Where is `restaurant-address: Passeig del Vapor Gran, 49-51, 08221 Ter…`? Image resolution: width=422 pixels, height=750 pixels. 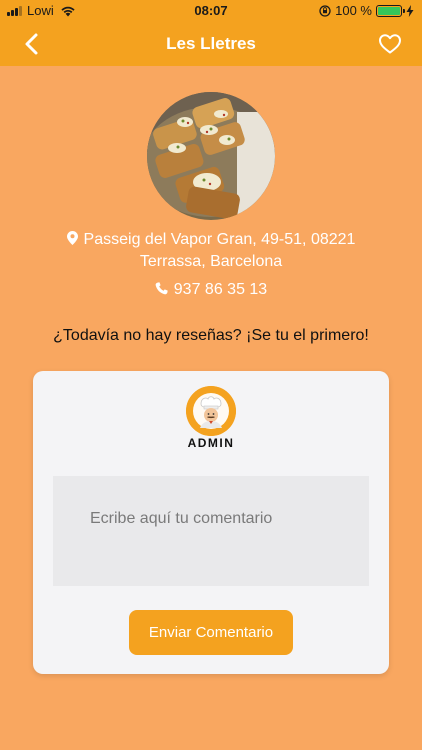
restaurant-address: Passeig del Vapor Gran, 49-51, 08221 Ter… is located at coordinates (211, 251).